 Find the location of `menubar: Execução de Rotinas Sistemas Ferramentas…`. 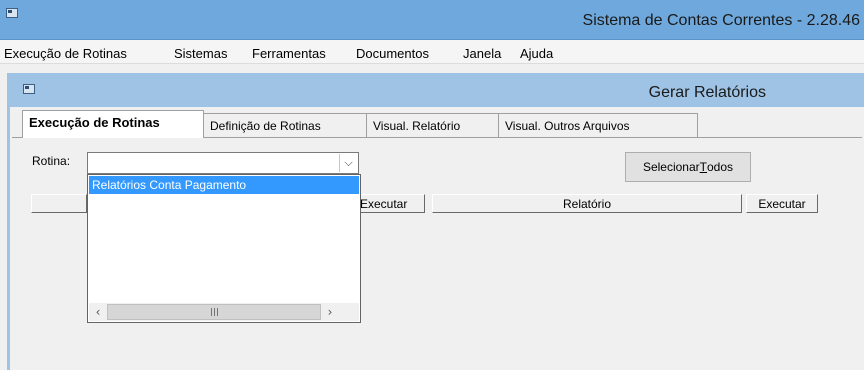

menubar: Execução de Rotinas Sistemas Ferramentas… is located at coordinates (432, 52).